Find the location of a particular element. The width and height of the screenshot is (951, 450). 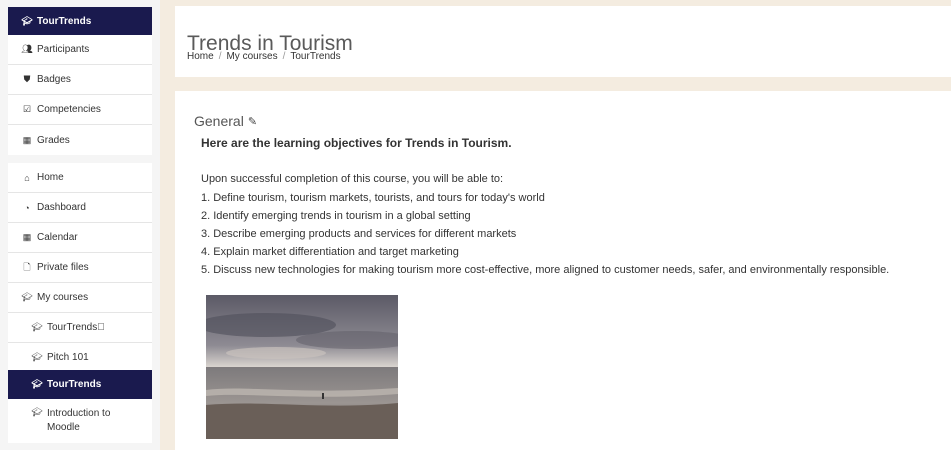

breadcrumb: Home / My courses / TourTrends is located at coordinates (264, 56).